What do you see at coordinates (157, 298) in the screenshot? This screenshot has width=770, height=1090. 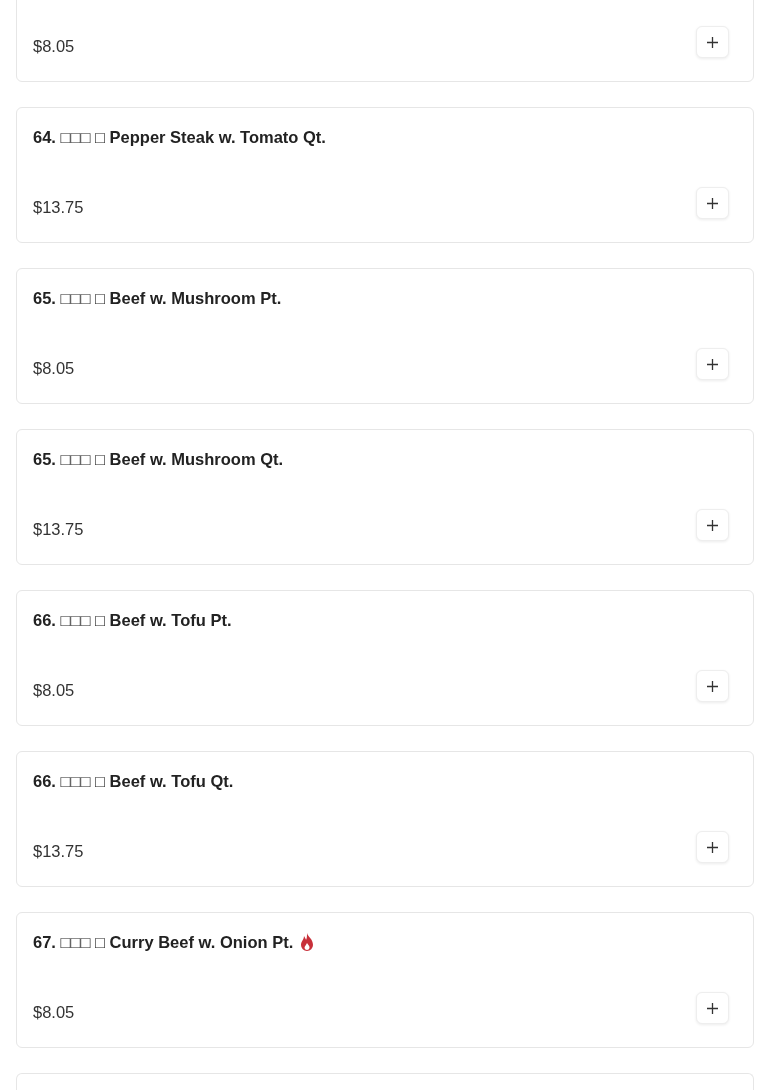 I see `item-title: 65. □□□ □ Beef w. Mushroom Pt.` at bounding box center [157, 298].